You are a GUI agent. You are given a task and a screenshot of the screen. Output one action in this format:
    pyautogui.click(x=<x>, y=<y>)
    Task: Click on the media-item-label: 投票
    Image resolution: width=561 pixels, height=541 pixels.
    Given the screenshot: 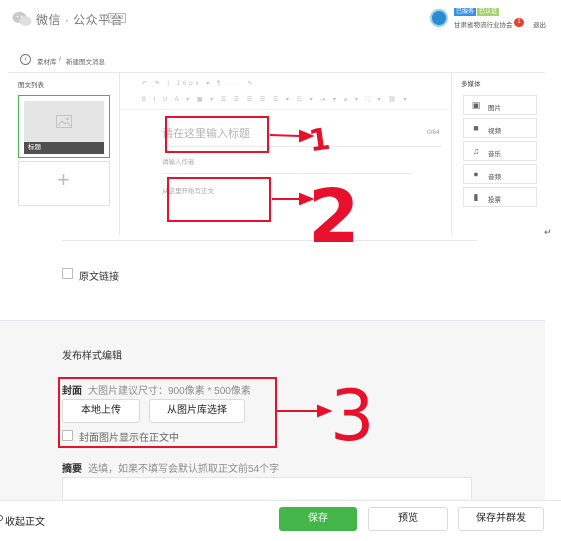 What is the action you would take?
    pyautogui.click(x=494, y=200)
    